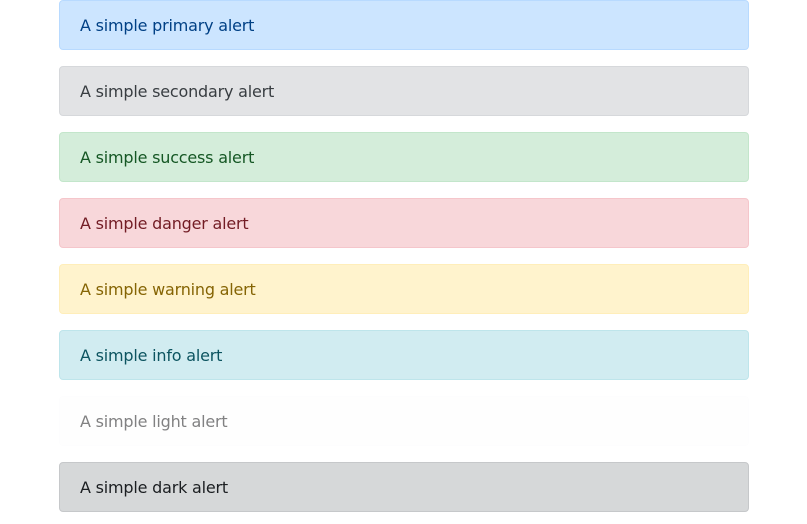 Image resolution: width=807 pixels, height=524 pixels. What do you see at coordinates (404, 421) in the screenshot?
I see `alert-light: A simple light alert` at bounding box center [404, 421].